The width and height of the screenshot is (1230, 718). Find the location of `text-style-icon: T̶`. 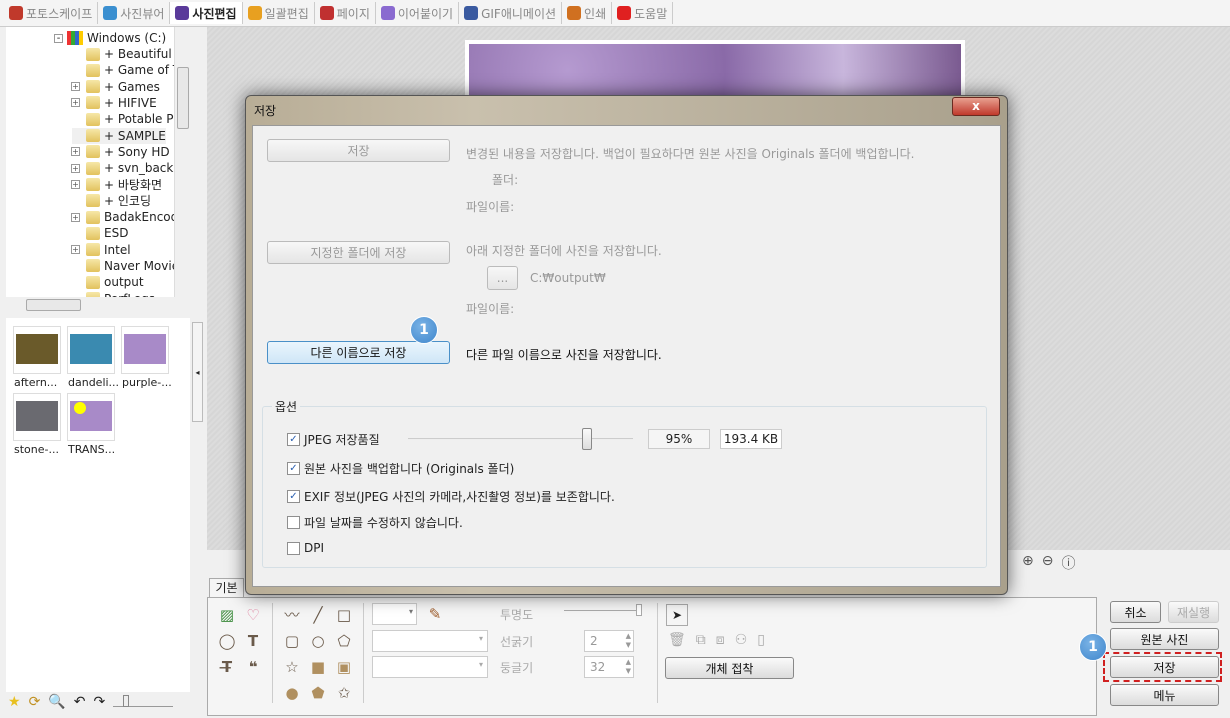

text-style-icon: T̶ is located at coordinates (227, 667).